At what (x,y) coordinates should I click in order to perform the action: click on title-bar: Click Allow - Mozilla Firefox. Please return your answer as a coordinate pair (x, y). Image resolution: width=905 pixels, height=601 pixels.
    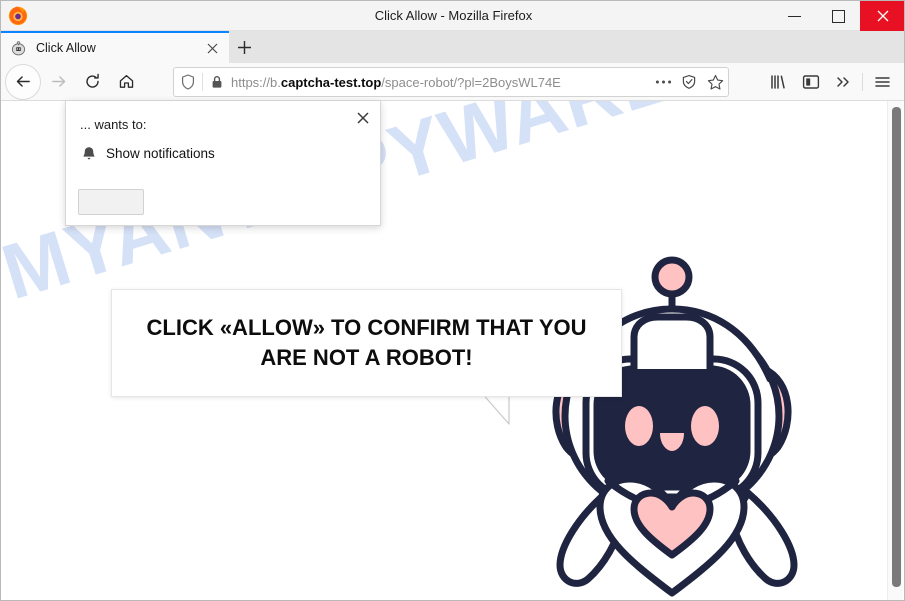
    Looking at the image, I should click on (452, 16).